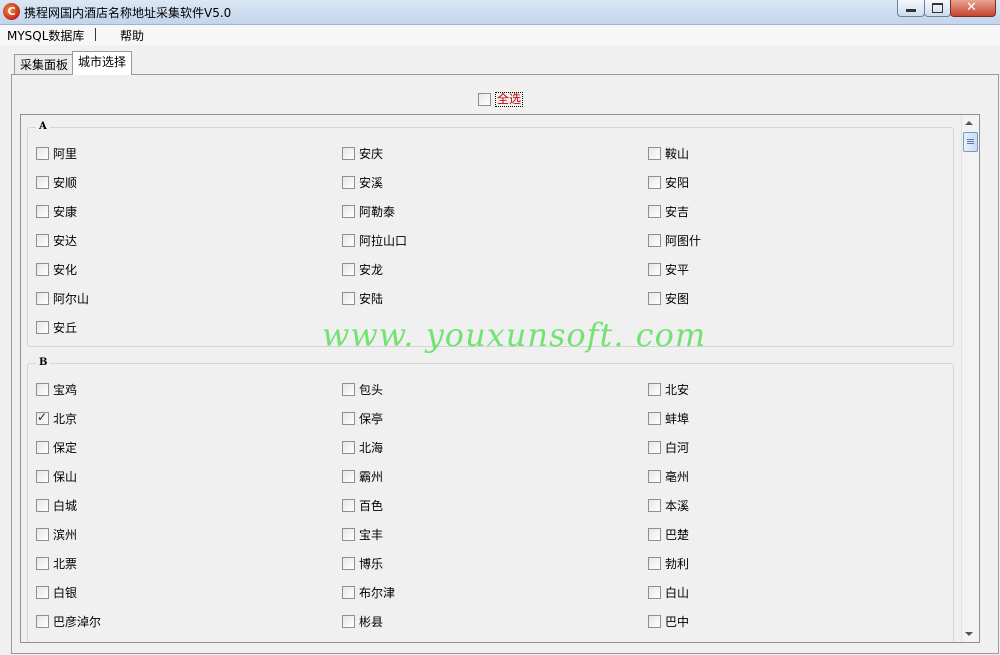 This screenshot has height=655, width=1000. Describe the element at coordinates (362, 418) in the screenshot. I see `city-checkbox: 保亭` at that location.